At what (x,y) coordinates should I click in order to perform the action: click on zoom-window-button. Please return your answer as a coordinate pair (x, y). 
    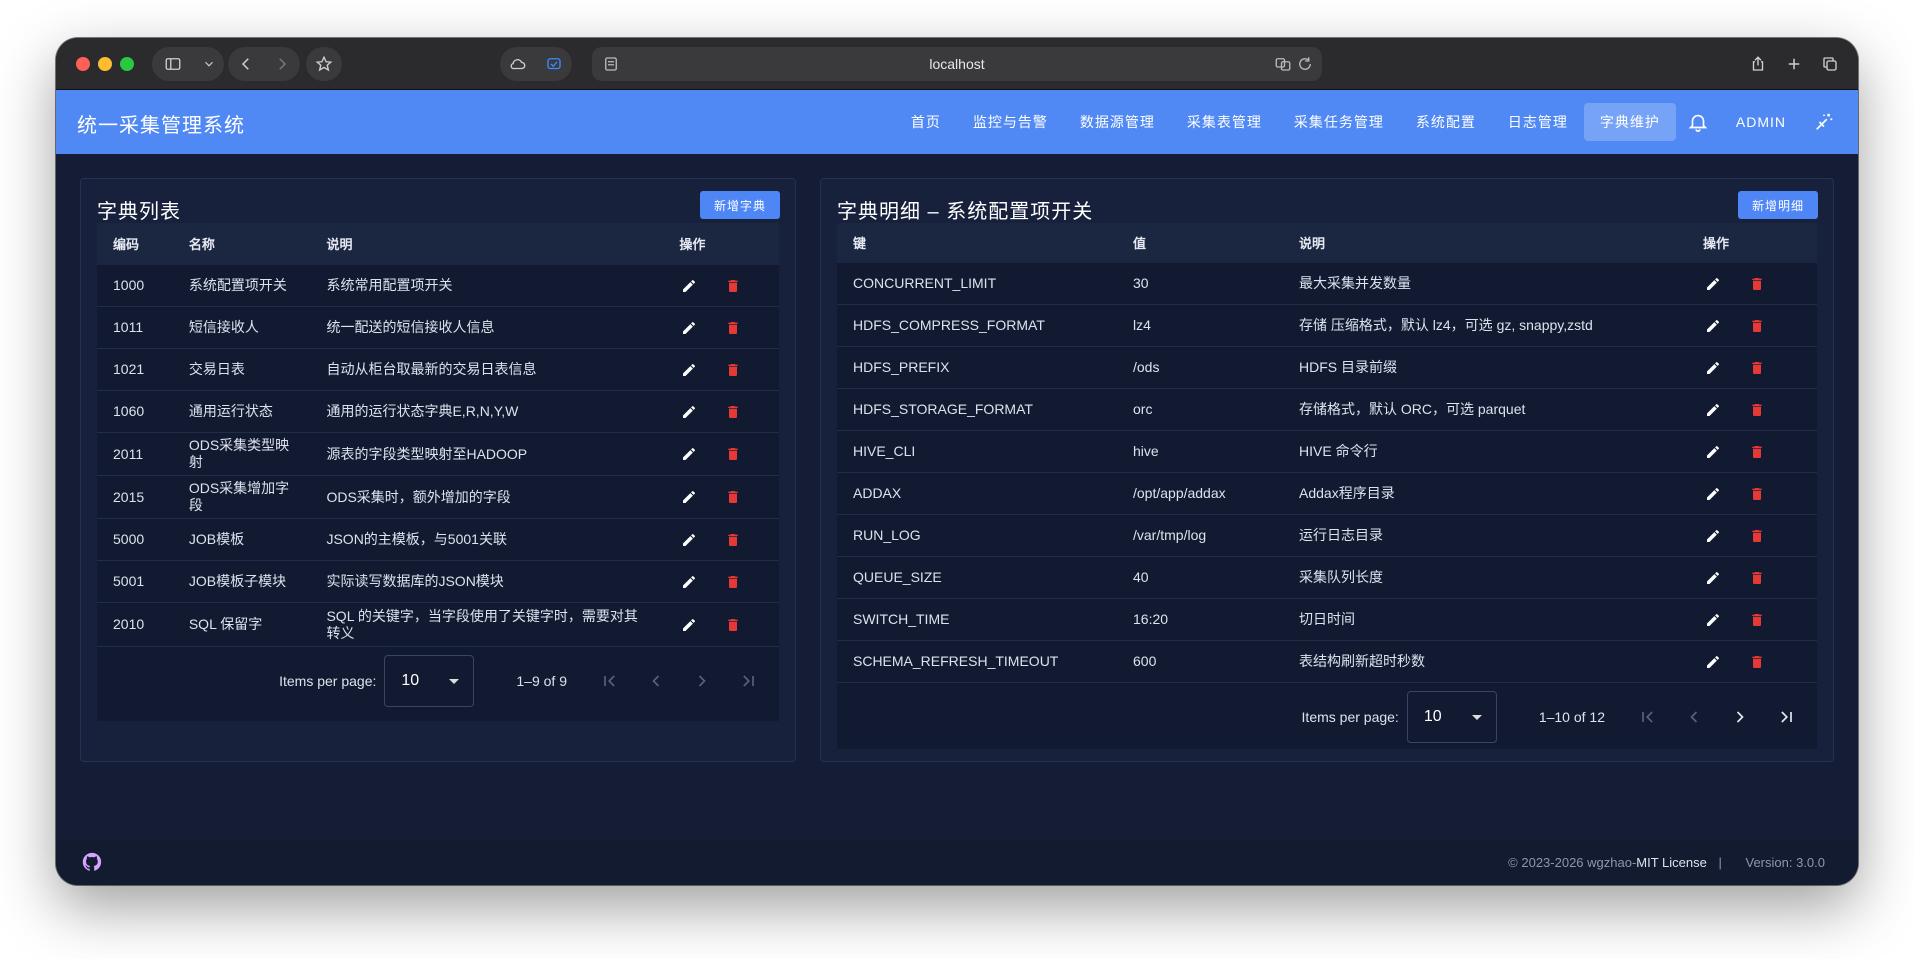
    Looking at the image, I should click on (127, 64).